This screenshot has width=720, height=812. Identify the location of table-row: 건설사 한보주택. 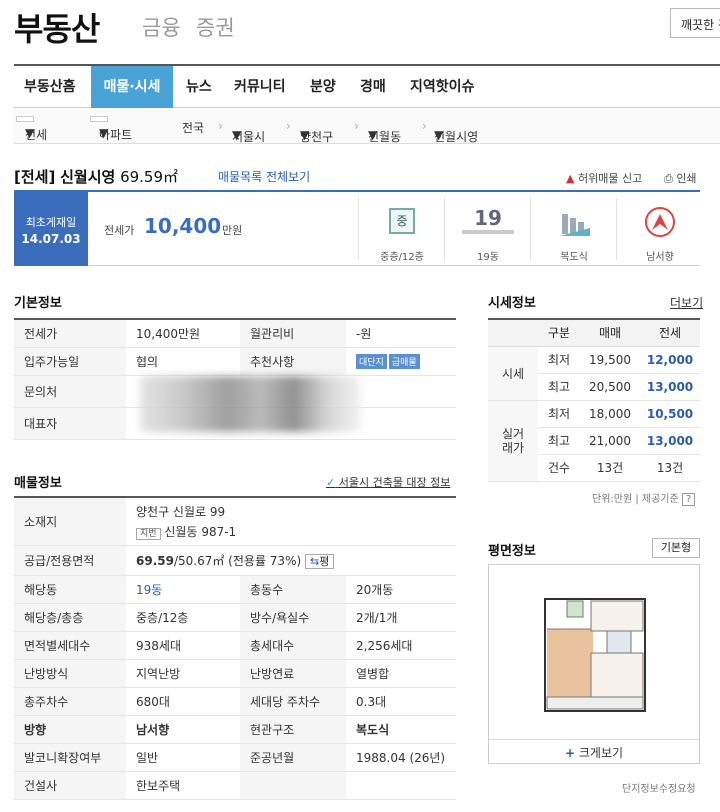
(235, 785).